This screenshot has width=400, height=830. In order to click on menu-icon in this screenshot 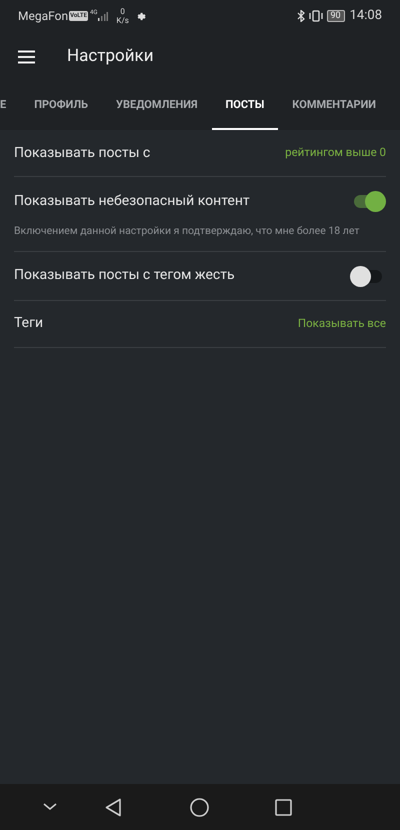, I will do `click(26, 57)`.